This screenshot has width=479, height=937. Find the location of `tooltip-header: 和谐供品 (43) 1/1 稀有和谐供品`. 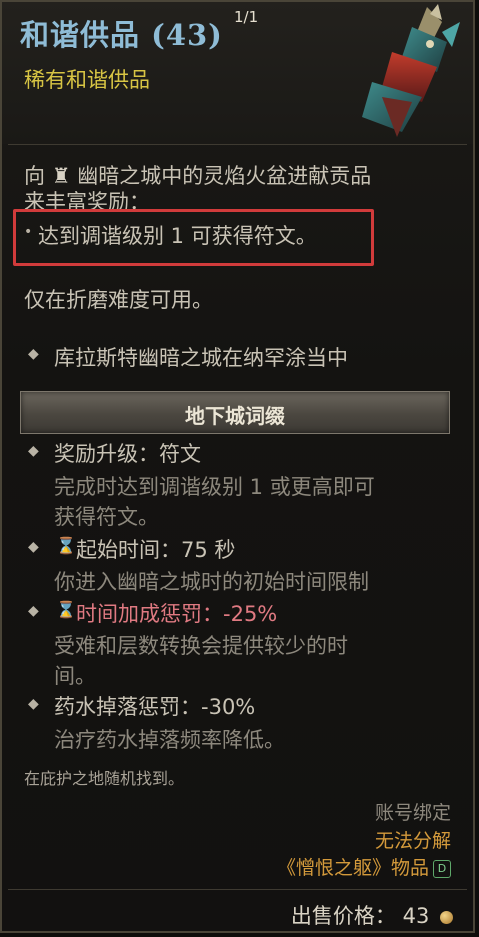

tooltip-header: 和谐供品 (43) 1/1 稀有和谐供品 is located at coordinates (237, 73).